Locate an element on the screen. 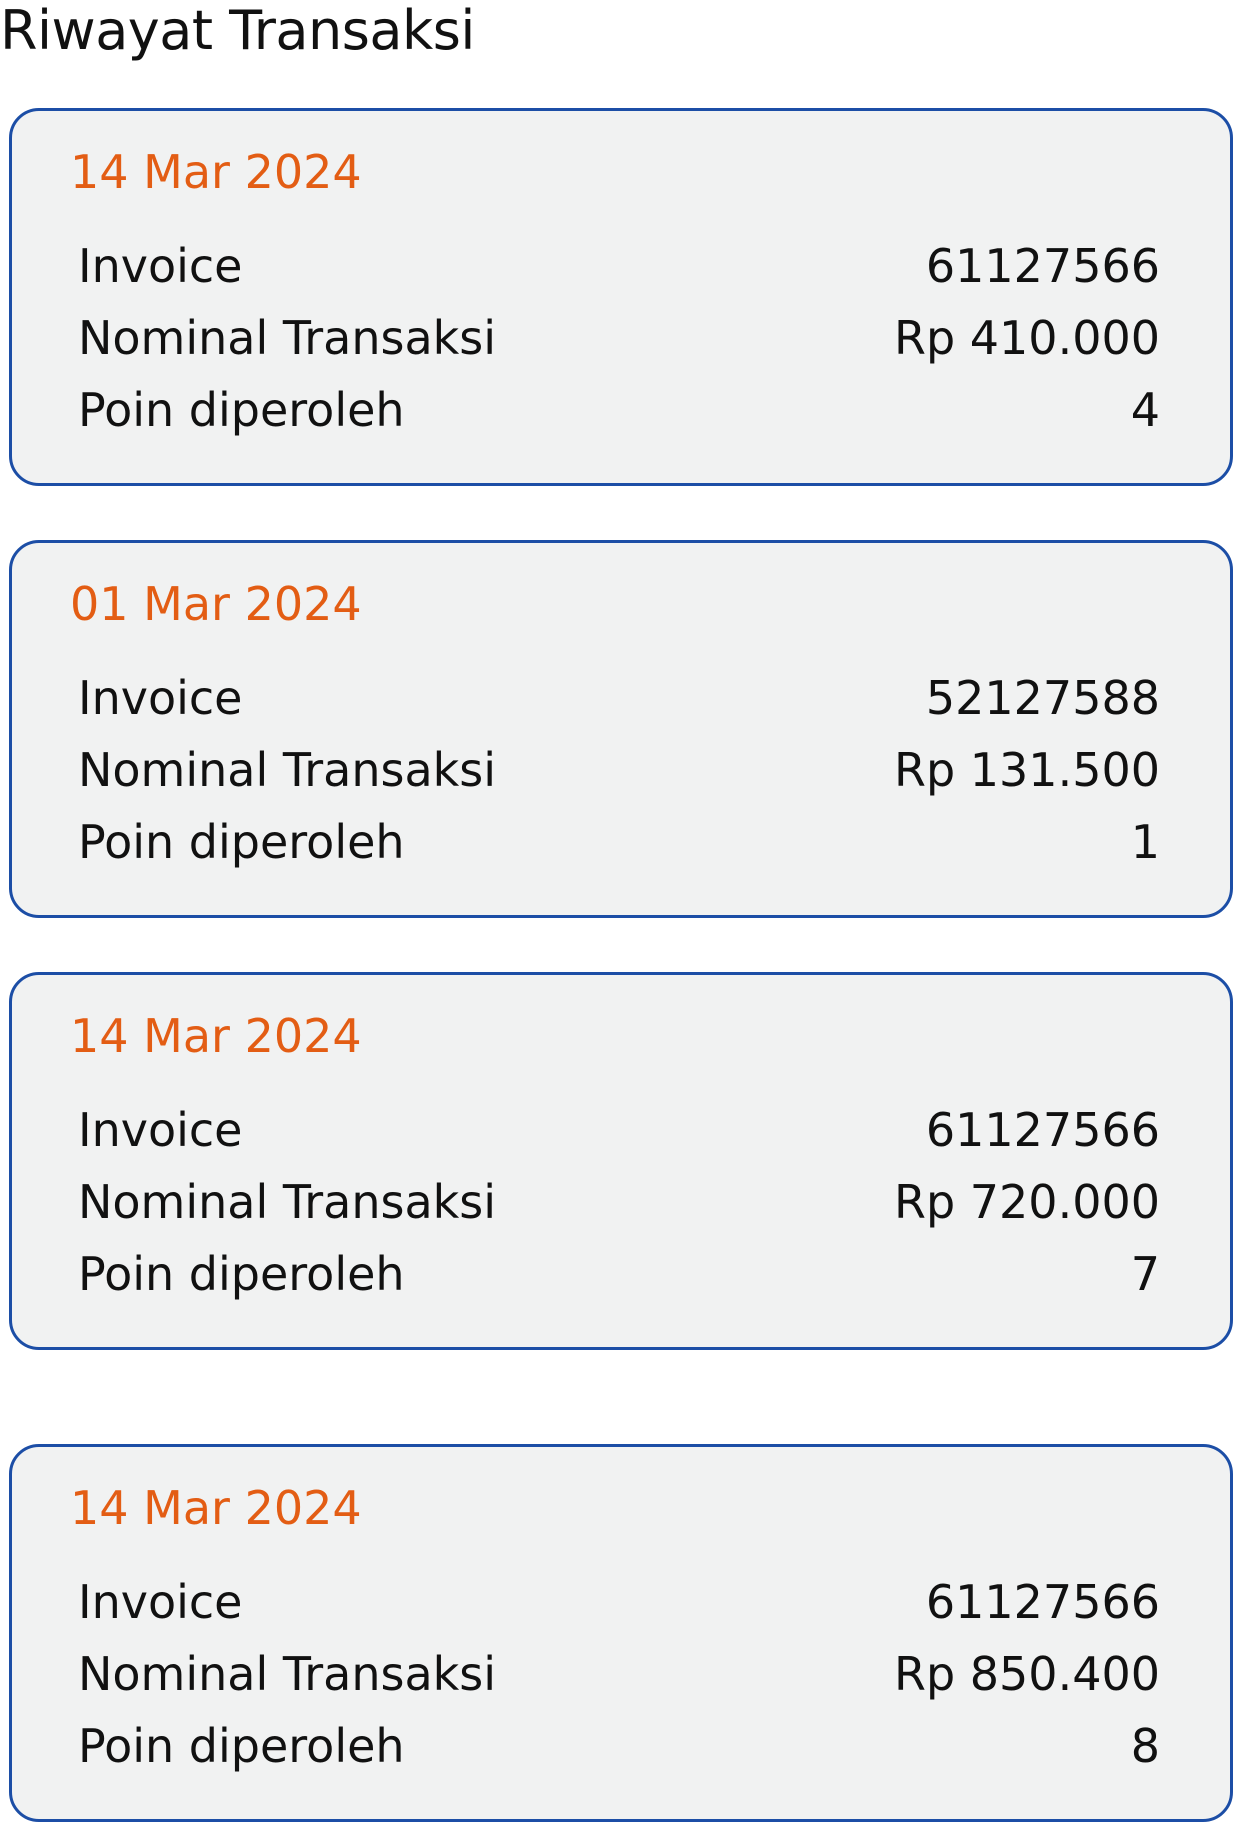 The width and height of the screenshot is (1236, 1828). invoice-row: Invoice 52127588 is located at coordinates (619, 698).